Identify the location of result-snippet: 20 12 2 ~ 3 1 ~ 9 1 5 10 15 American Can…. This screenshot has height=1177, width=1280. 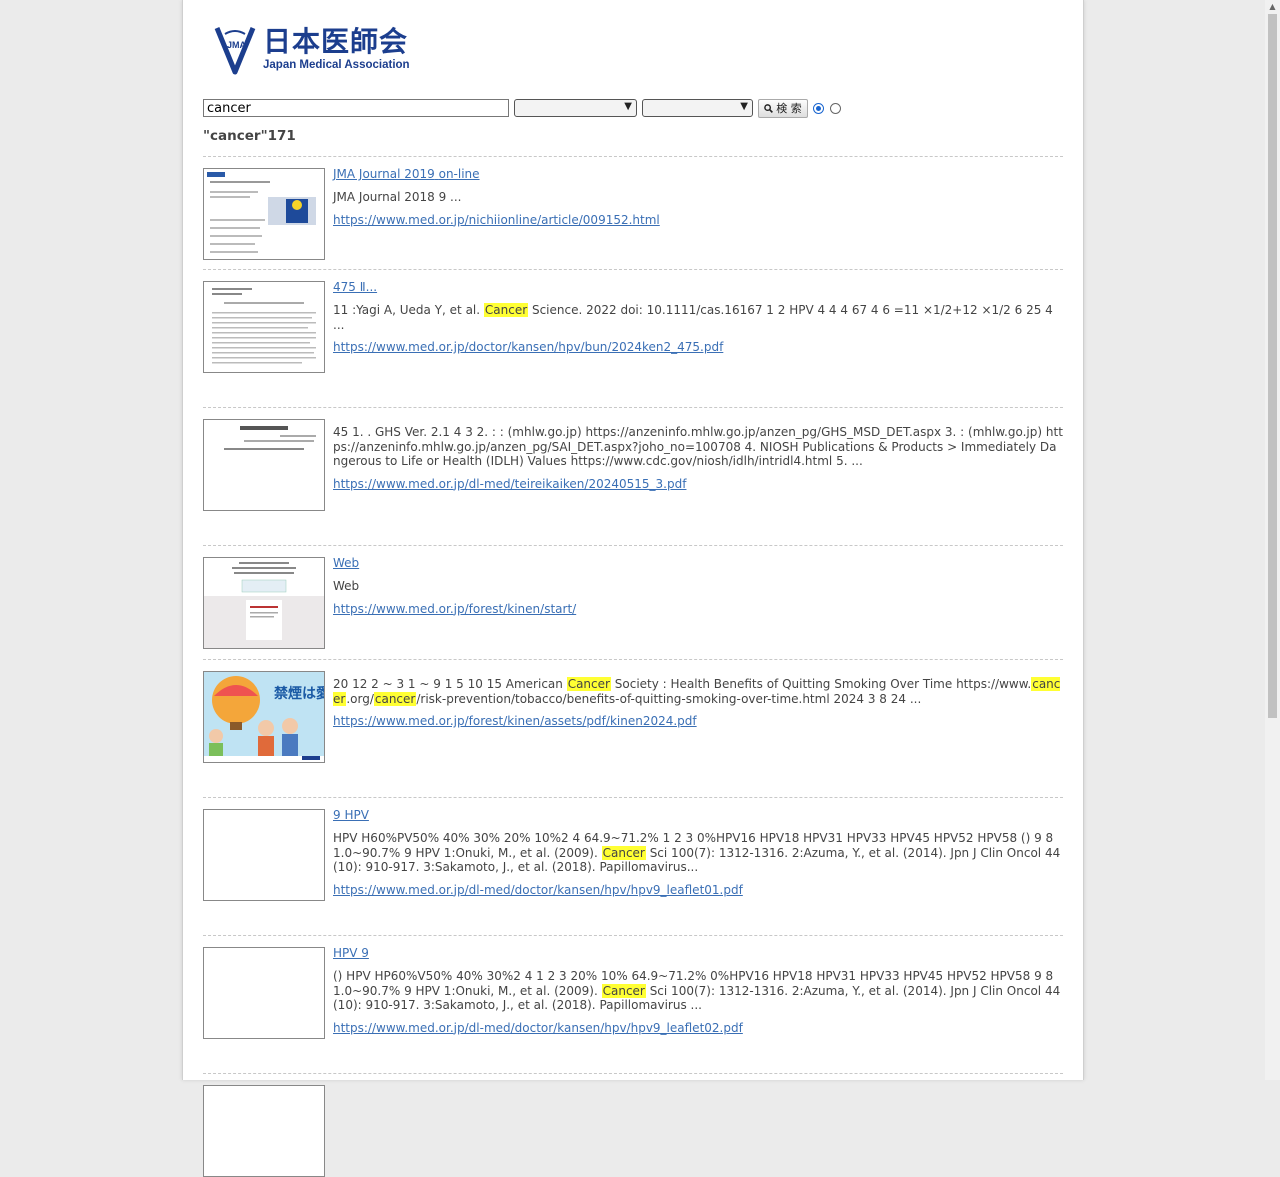
(697, 691).